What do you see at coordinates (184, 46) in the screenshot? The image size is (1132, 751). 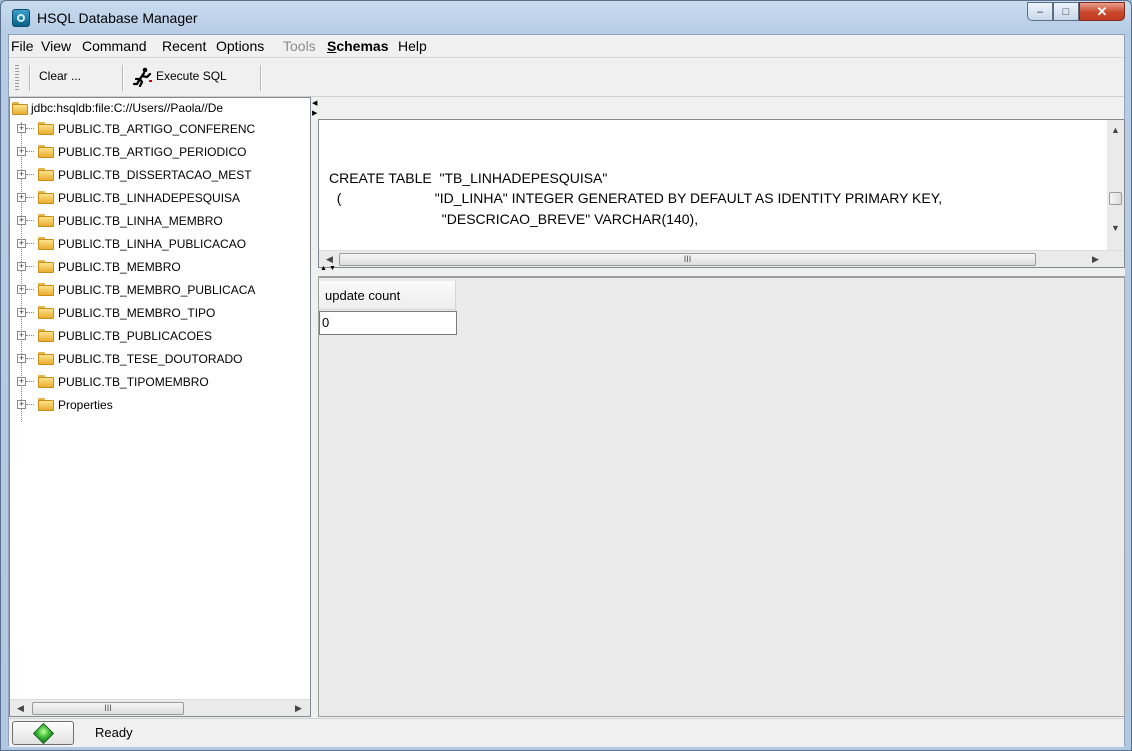 I see `menu-recent: Recent` at bounding box center [184, 46].